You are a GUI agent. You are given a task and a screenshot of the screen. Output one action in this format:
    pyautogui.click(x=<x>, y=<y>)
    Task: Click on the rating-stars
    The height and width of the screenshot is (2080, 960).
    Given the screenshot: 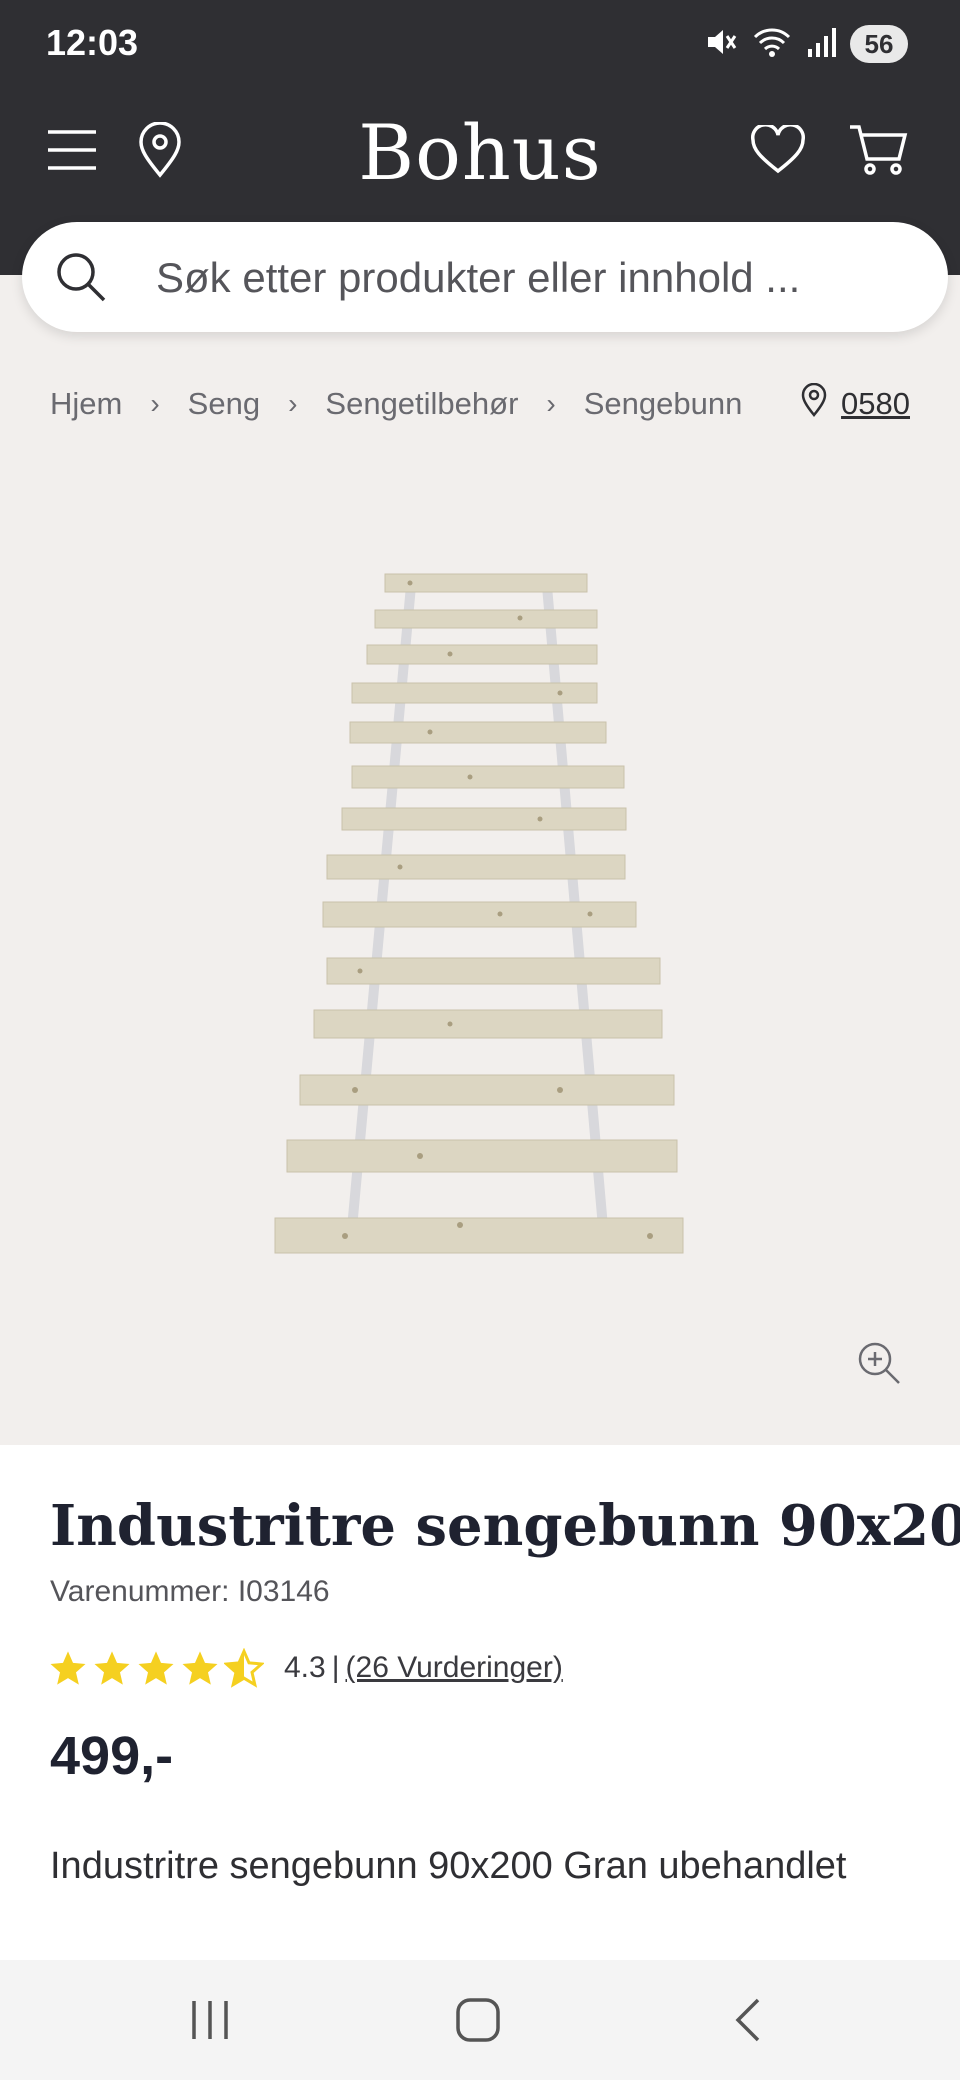 What is the action you would take?
    pyautogui.click(x=156, y=1668)
    